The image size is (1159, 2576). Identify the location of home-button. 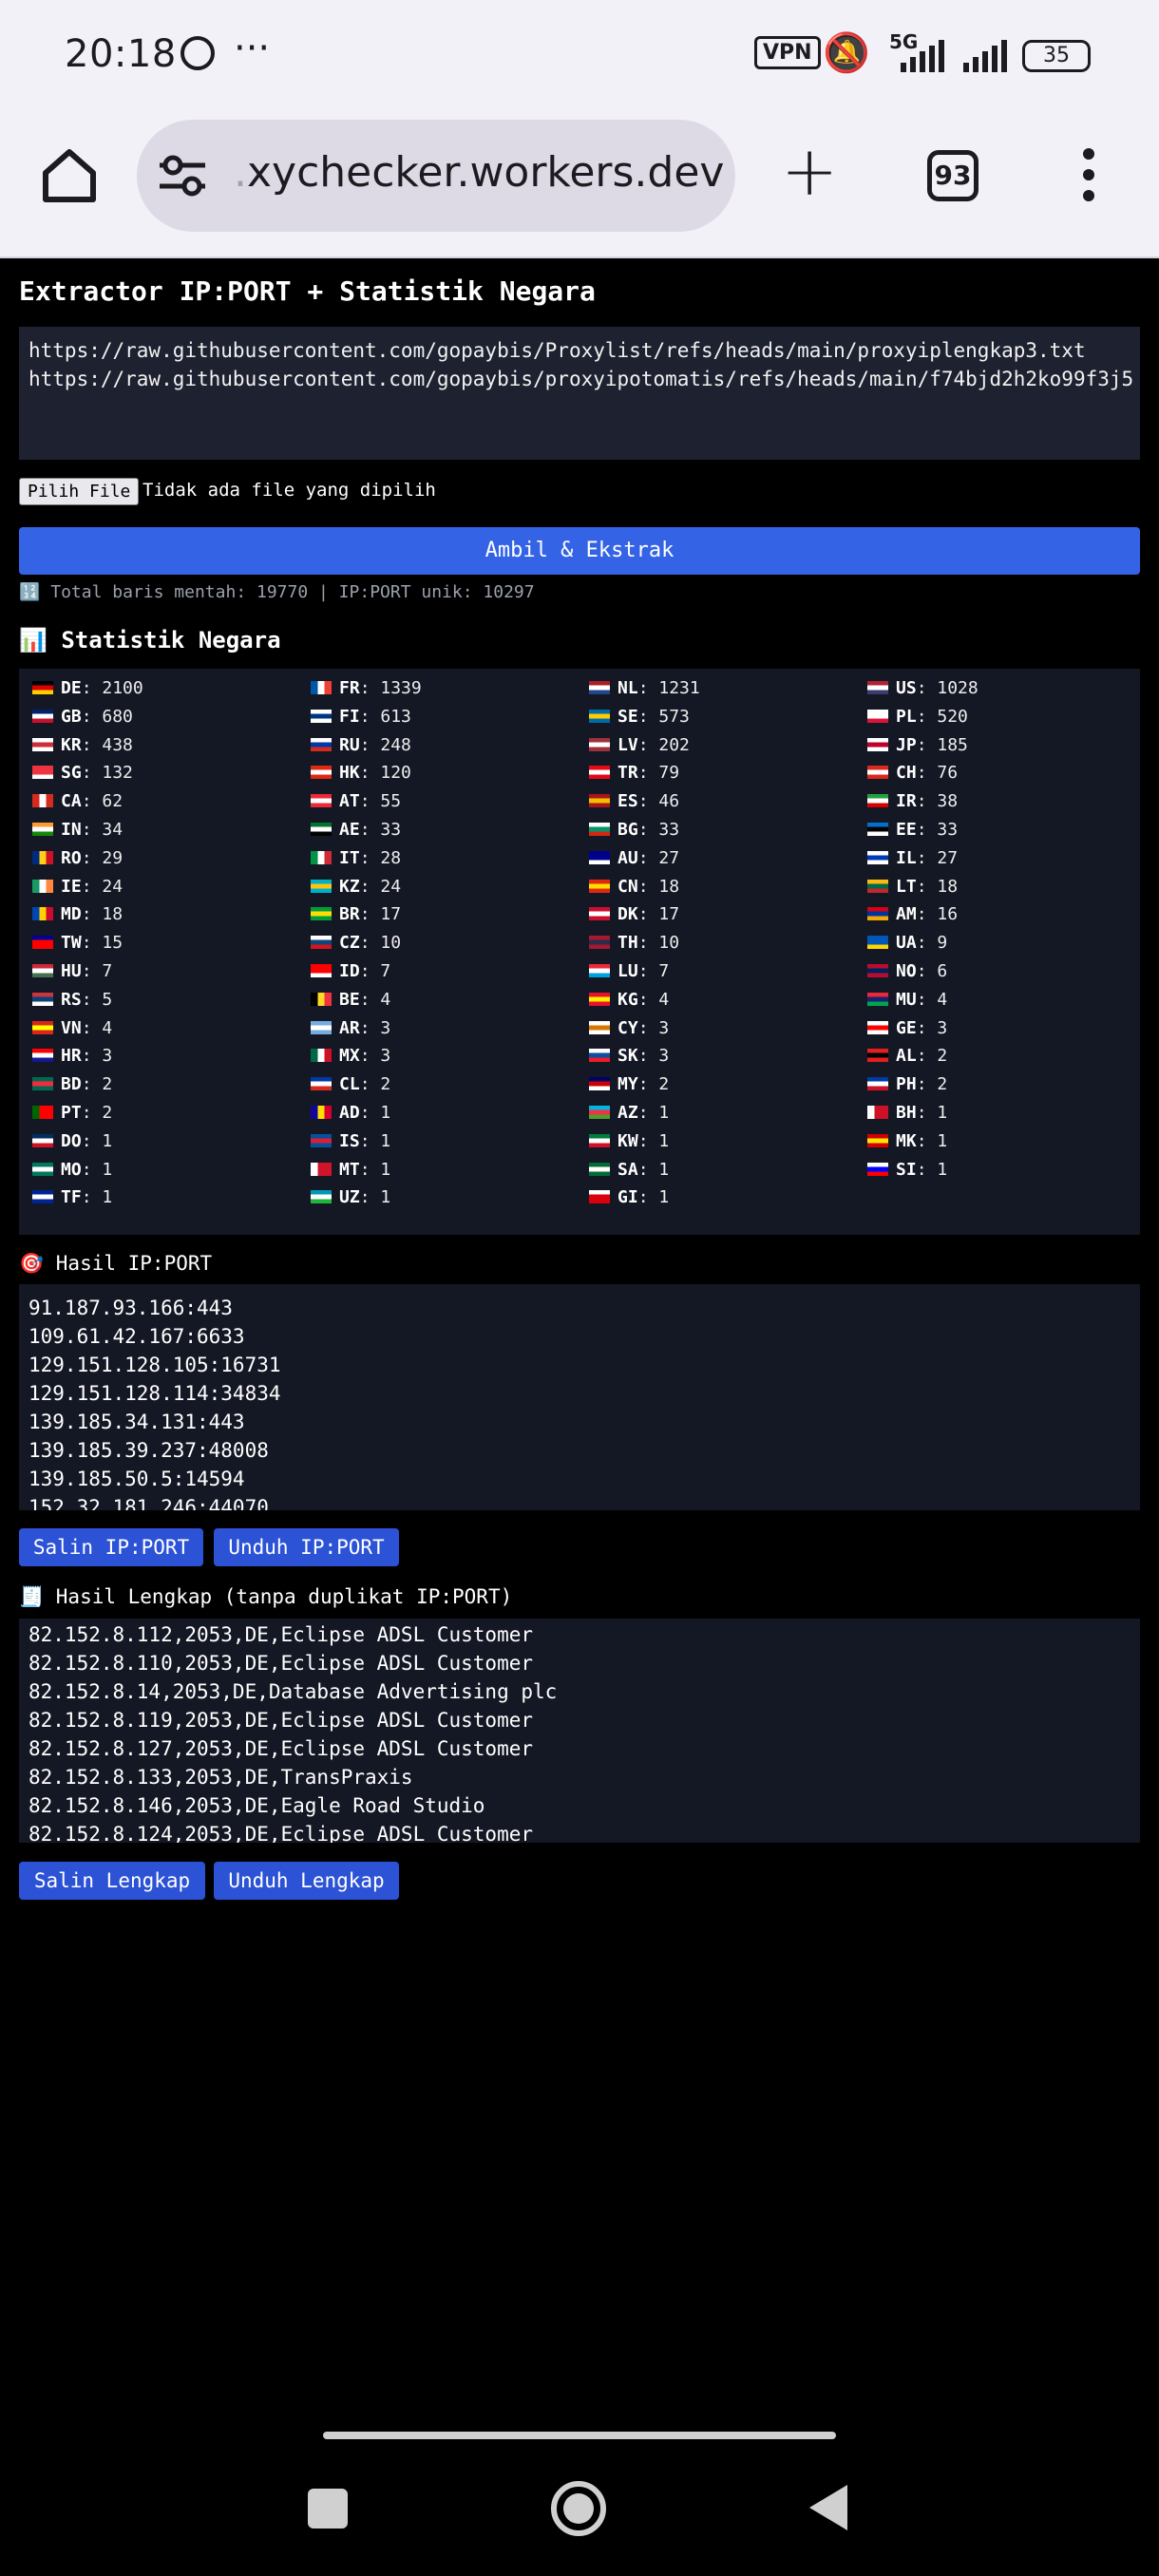
(578, 2508).